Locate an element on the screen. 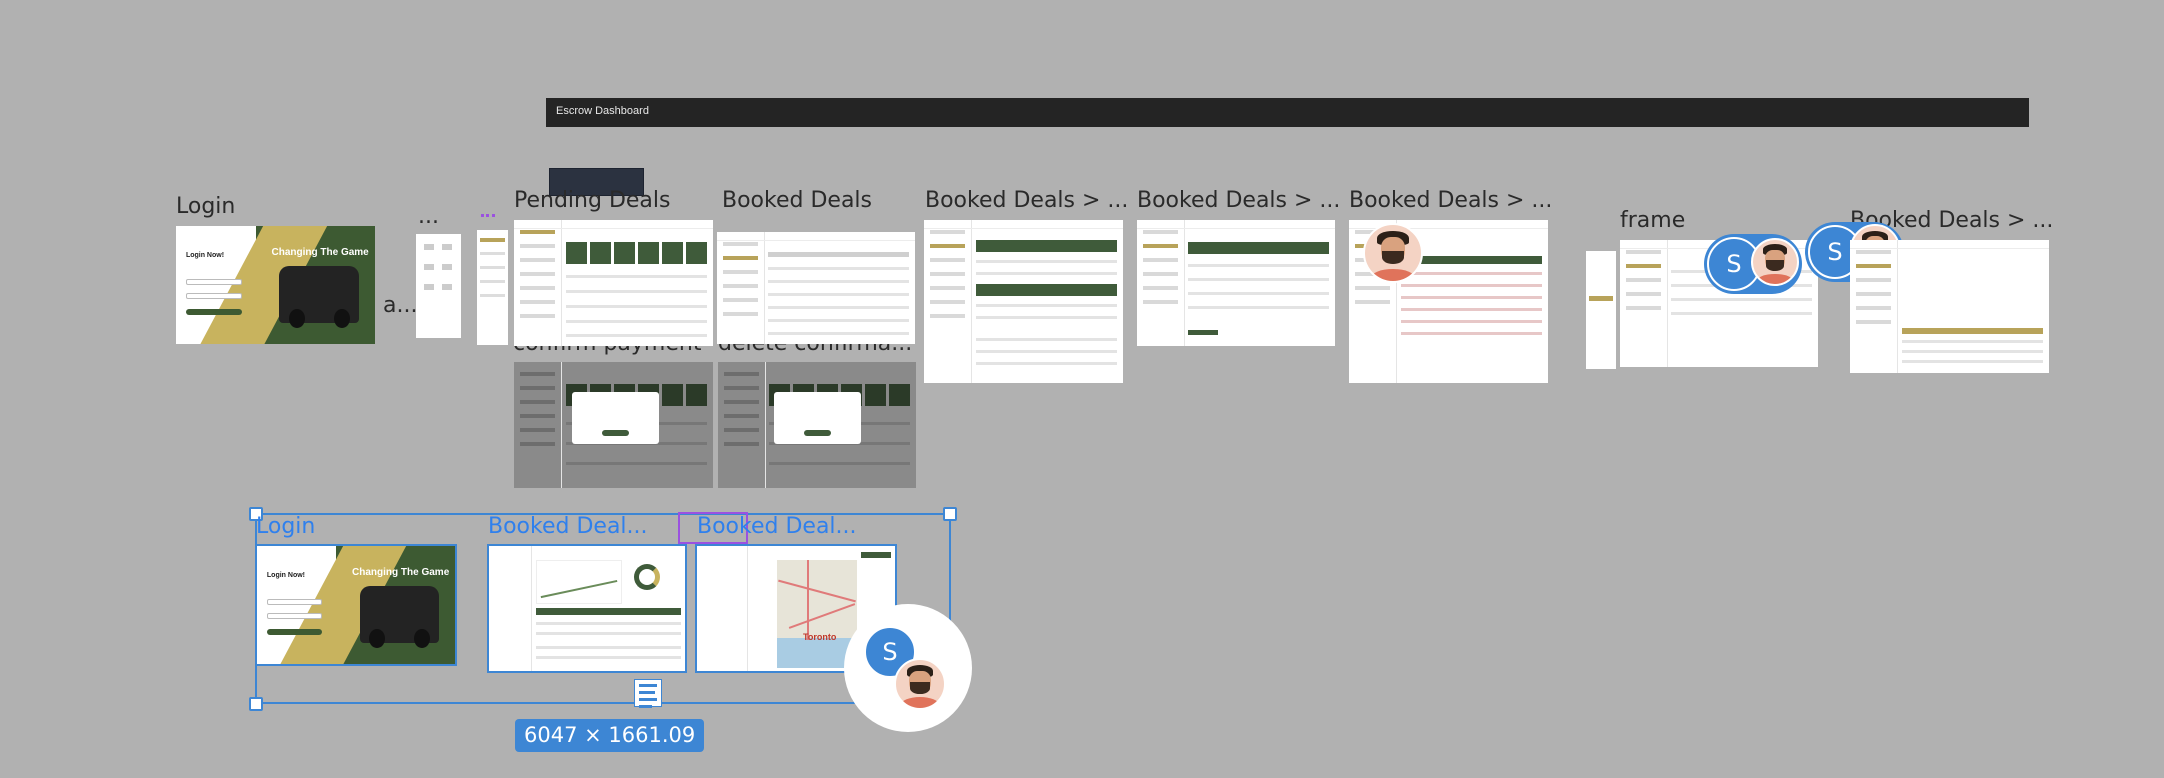 The height and width of the screenshot is (778, 2164). selected-frame-label-login: Login is located at coordinates (285, 526).